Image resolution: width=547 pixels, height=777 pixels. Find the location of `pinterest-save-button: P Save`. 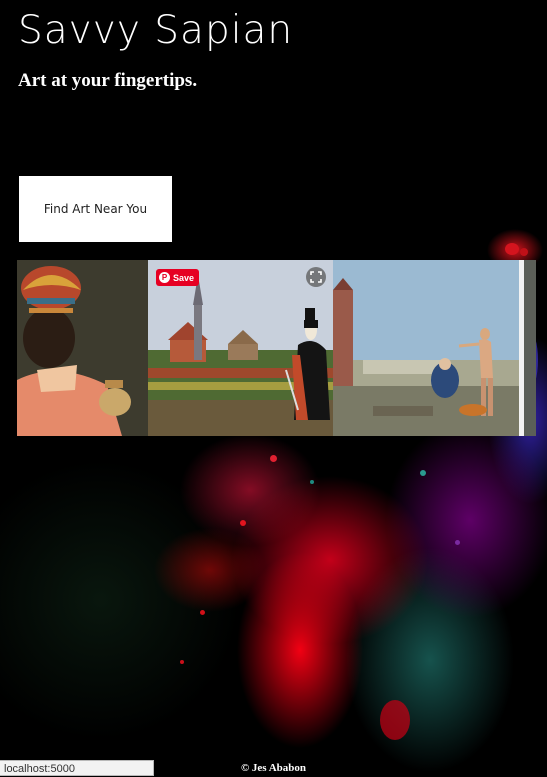

pinterest-save-button: P Save is located at coordinates (178, 277).